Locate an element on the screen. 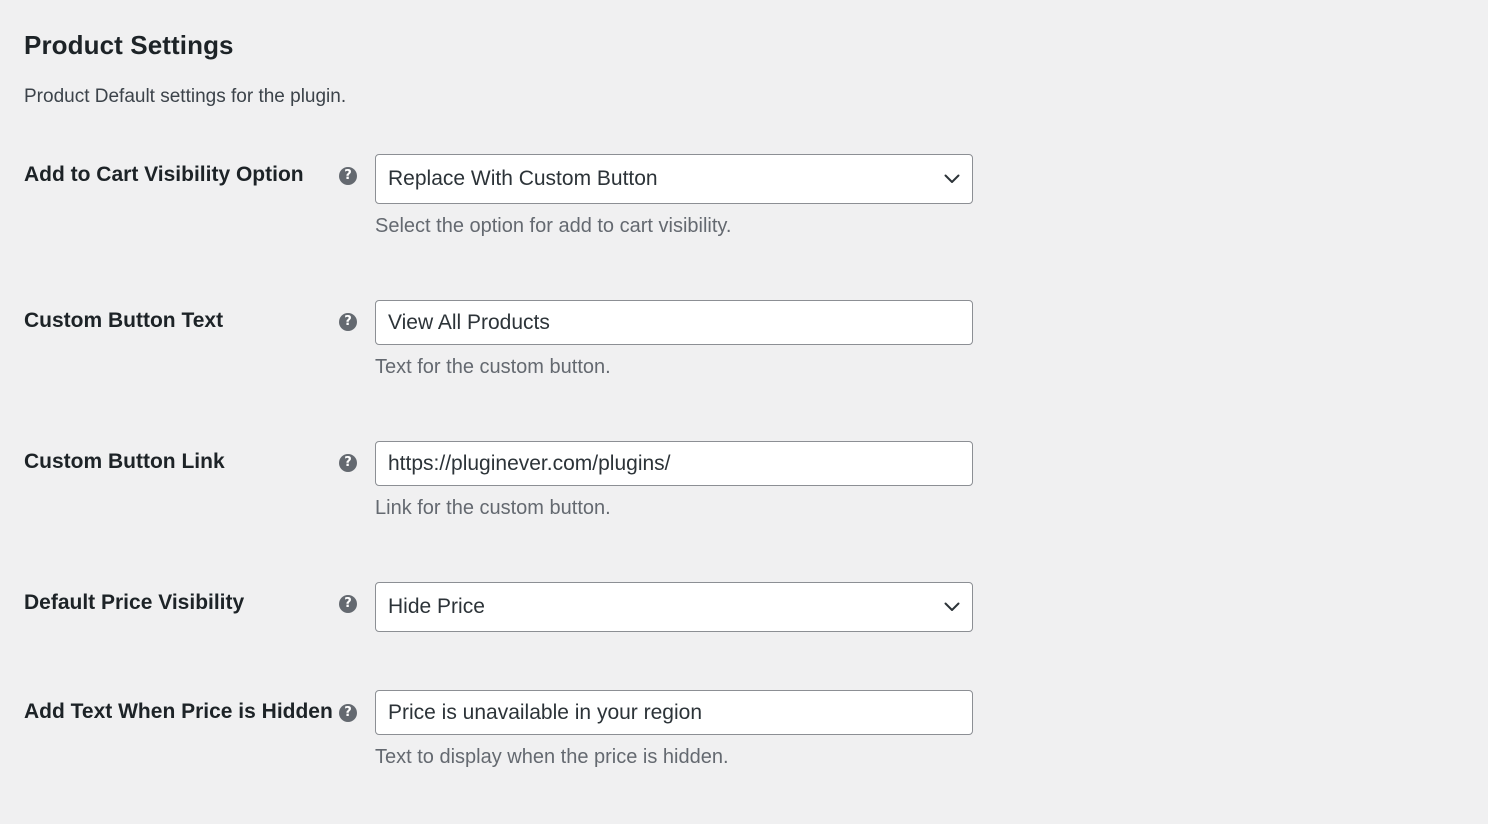 The width and height of the screenshot is (1488, 824). page-title: Product Settings is located at coordinates (129, 45).